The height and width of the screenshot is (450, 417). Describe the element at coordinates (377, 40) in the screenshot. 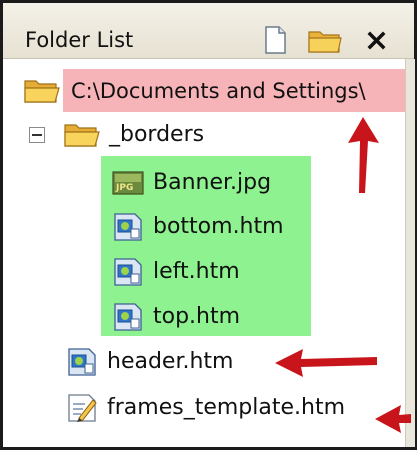

I see `close-icon` at that location.